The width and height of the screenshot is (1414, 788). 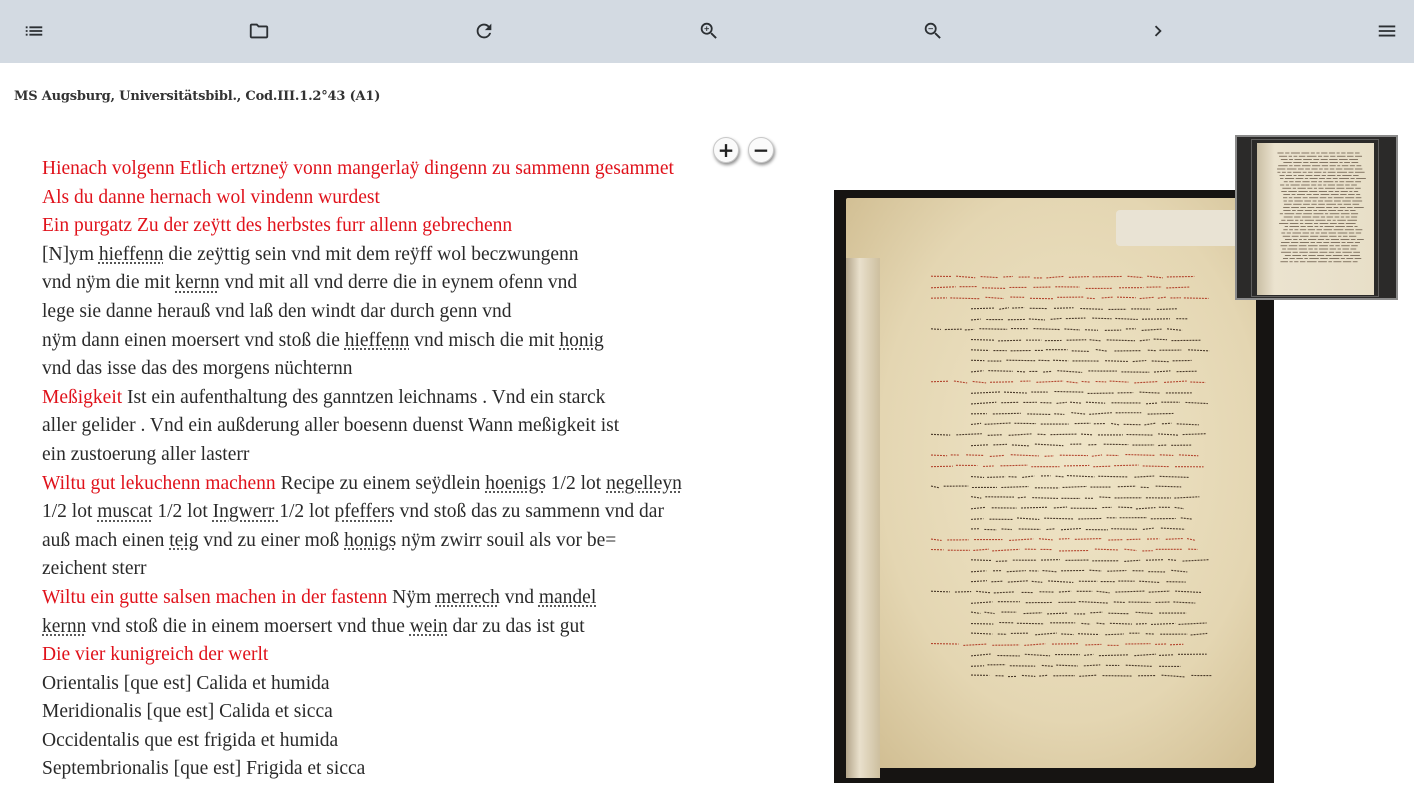 What do you see at coordinates (183, 540) in the screenshot?
I see `abbreviation: teig` at bounding box center [183, 540].